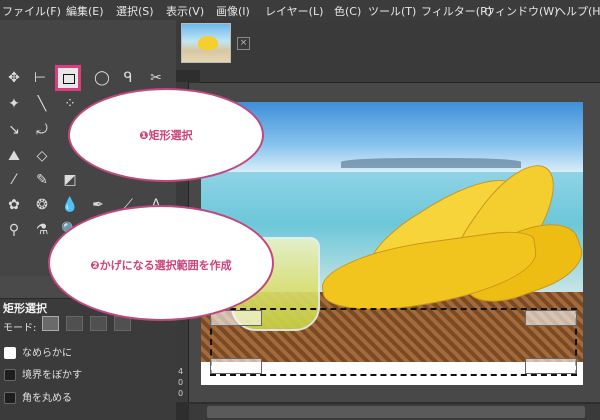 This screenshot has height=420, width=600. What do you see at coordinates (185, 11) in the screenshot?
I see `menu-view: 表示(V)` at bounding box center [185, 11].